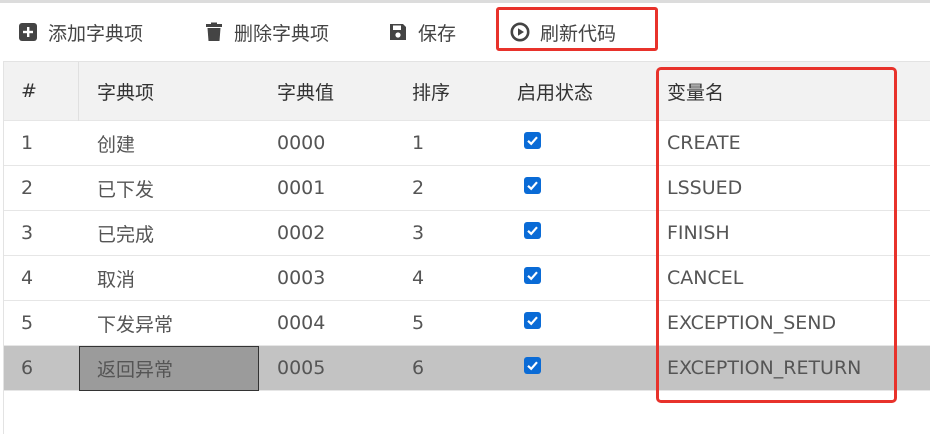 The image size is (930, 434). What do you see at coordinates (29, 91) in the screenshot?
I see `header-index: #` at bounding box center [29, 91].